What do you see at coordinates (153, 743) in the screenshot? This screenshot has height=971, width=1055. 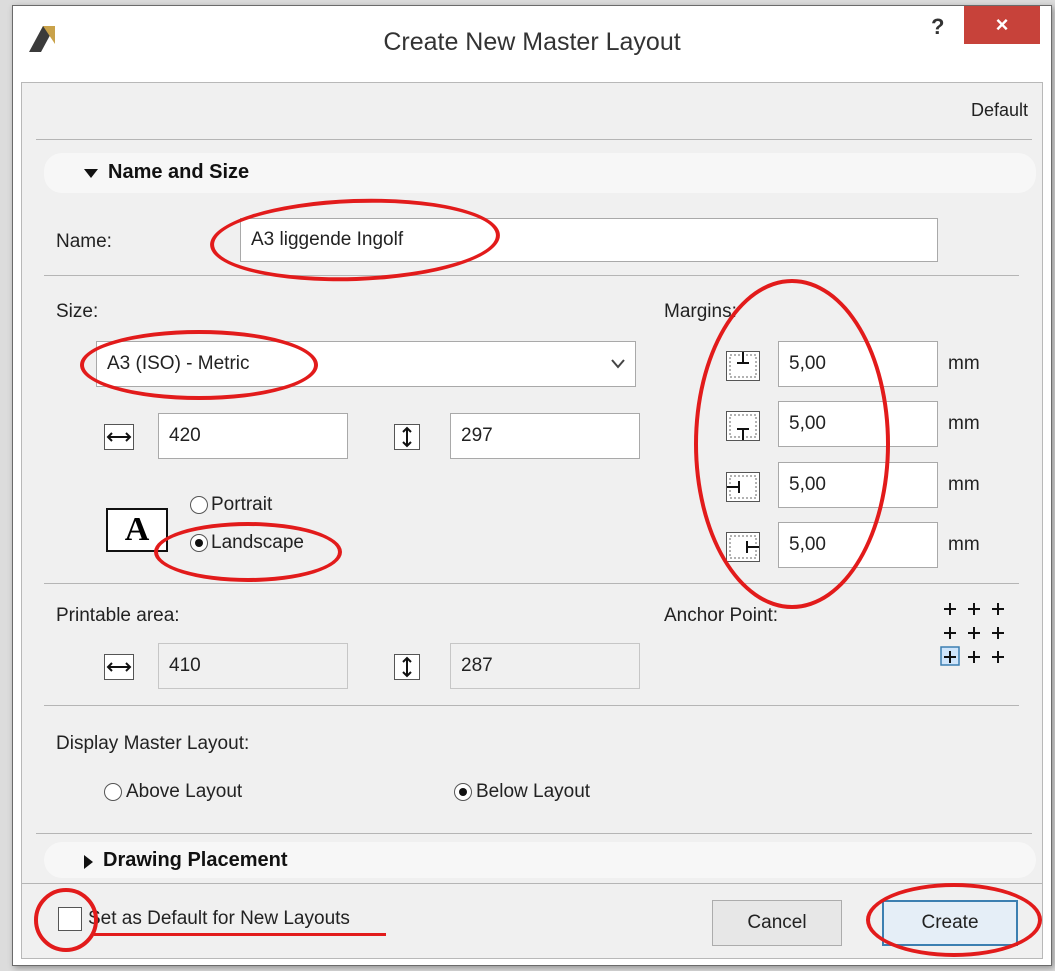 I see `display-master-layout-label: Display Master Layout:` at bounding box center [153, 743].